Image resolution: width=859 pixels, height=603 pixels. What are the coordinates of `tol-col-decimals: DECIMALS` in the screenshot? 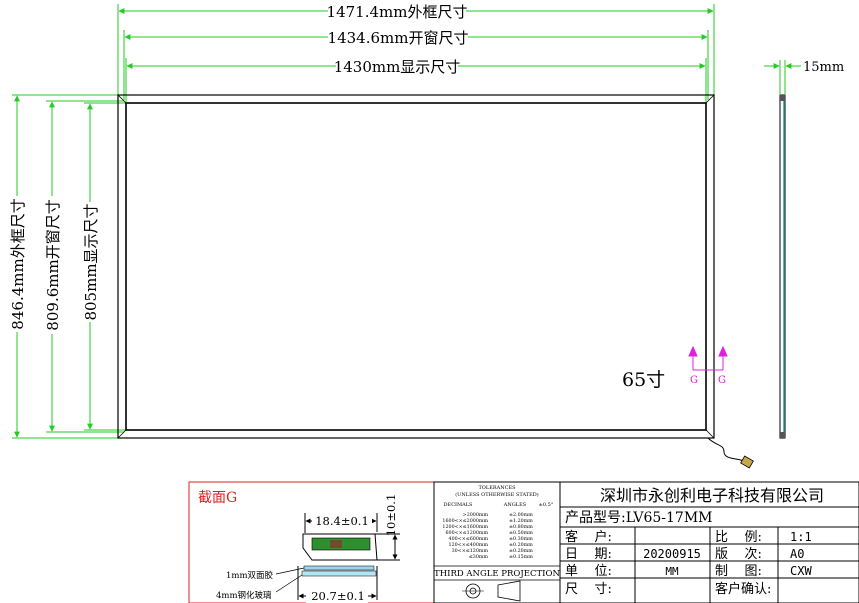 It's located at (459, 505).